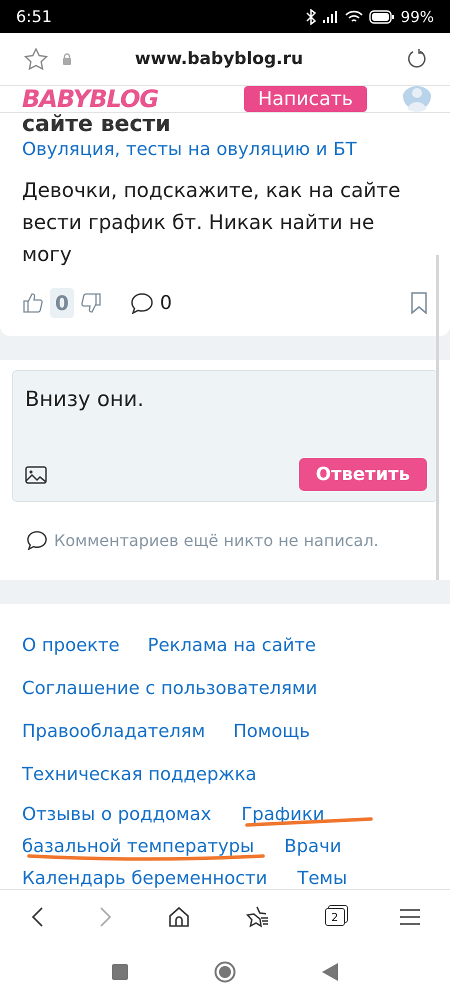 The height and width of the screenshot is (1000, 450). I want to click on menu-icon, so click(410, 917).